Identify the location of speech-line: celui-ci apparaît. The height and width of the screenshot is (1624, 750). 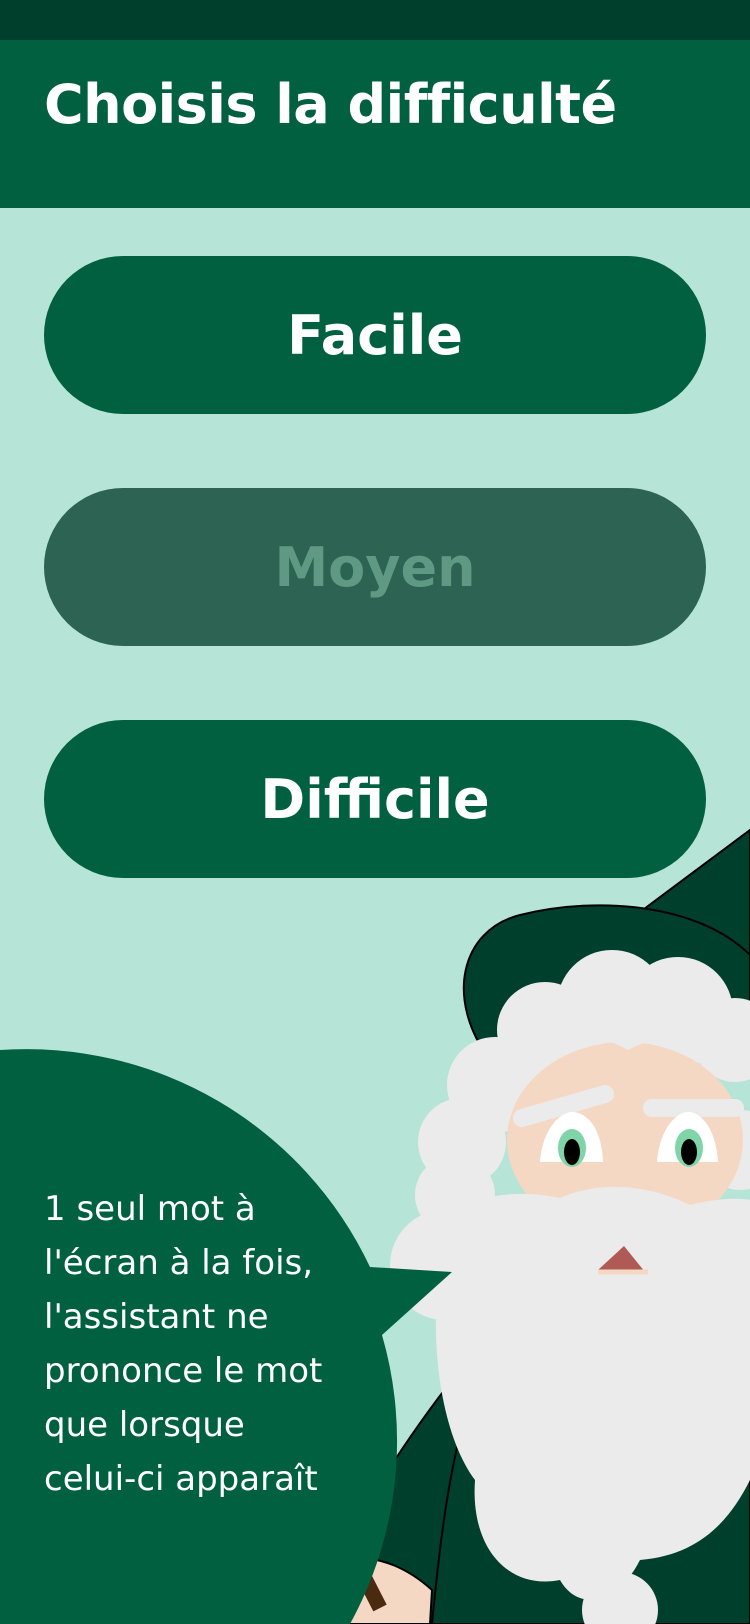
(181, 1479).